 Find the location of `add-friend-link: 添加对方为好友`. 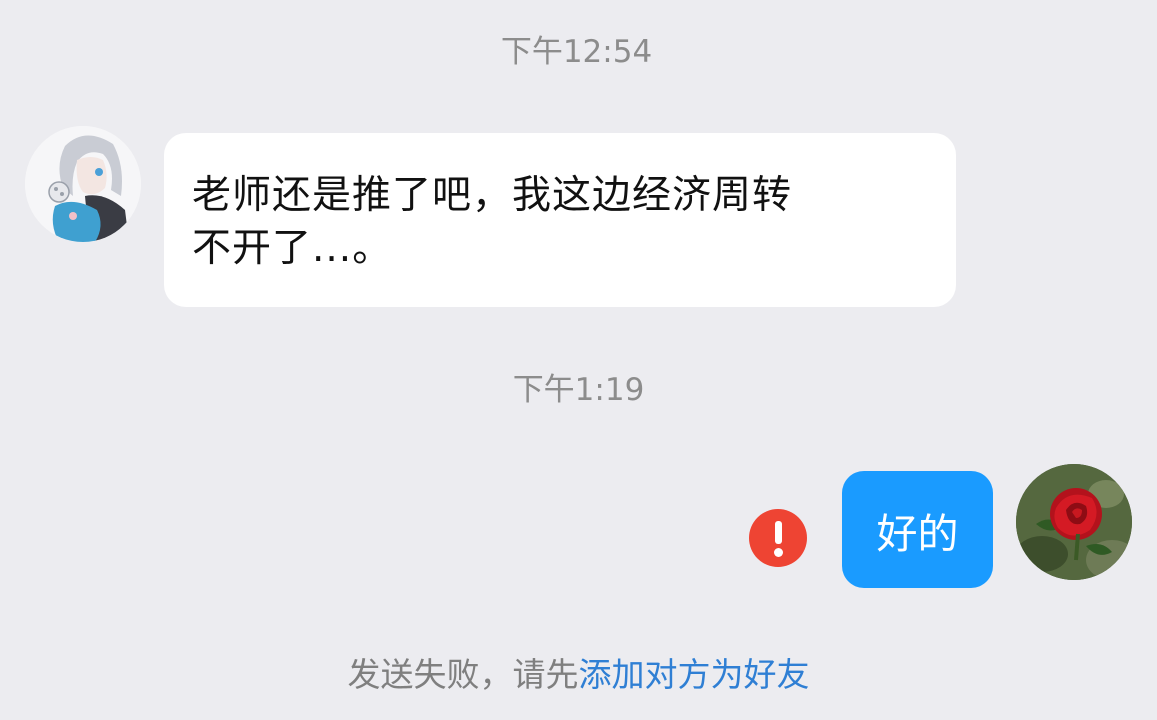

add-friend-link: 添加对方为好友 is located at coordinates (694, 674).